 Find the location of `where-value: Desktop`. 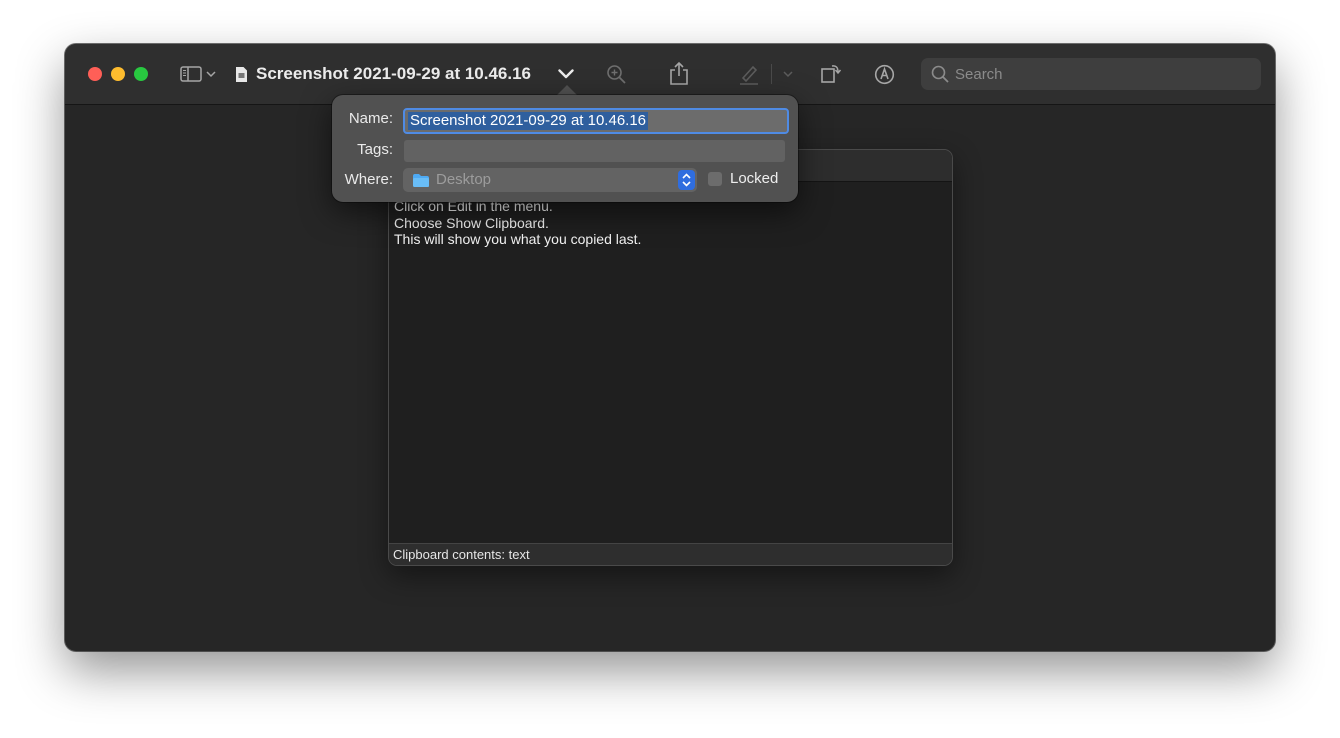

where-value: Desktop is located at coordinates (464, 179).